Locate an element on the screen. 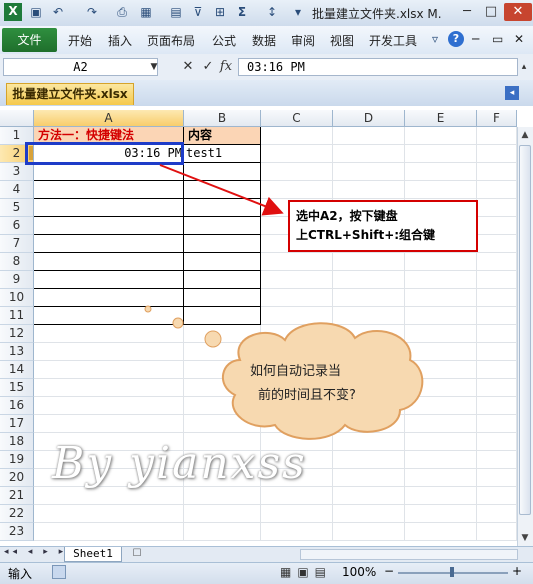 The height and width of the screenshot is (584, 533). callout-line-1: 选中A2，按下键盘 is located at coordinates (347, 216).